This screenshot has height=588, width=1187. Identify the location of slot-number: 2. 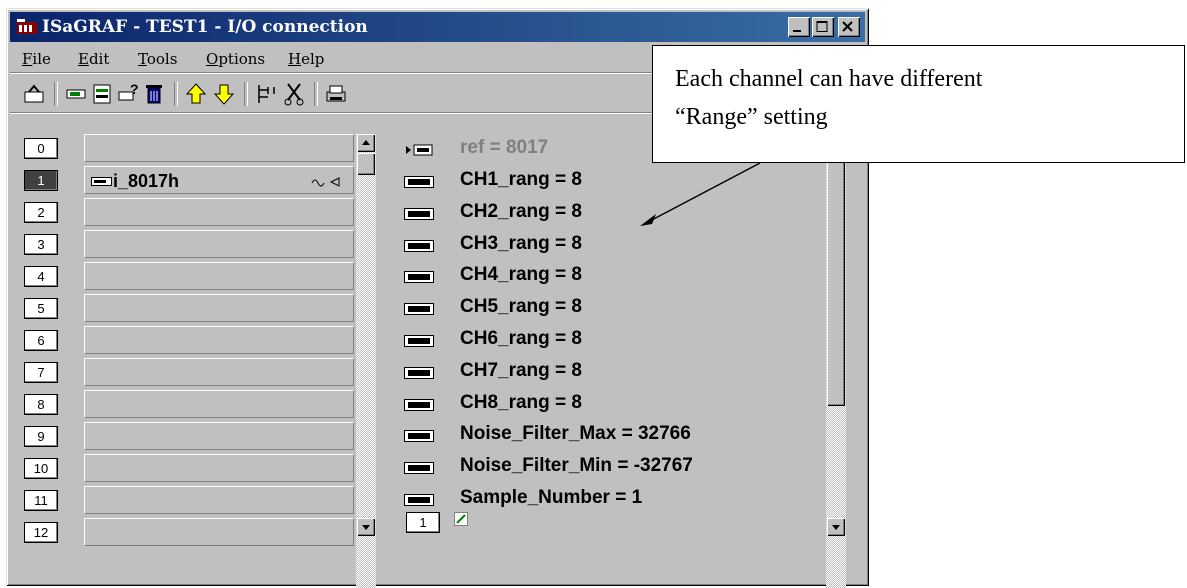
(41, 212).